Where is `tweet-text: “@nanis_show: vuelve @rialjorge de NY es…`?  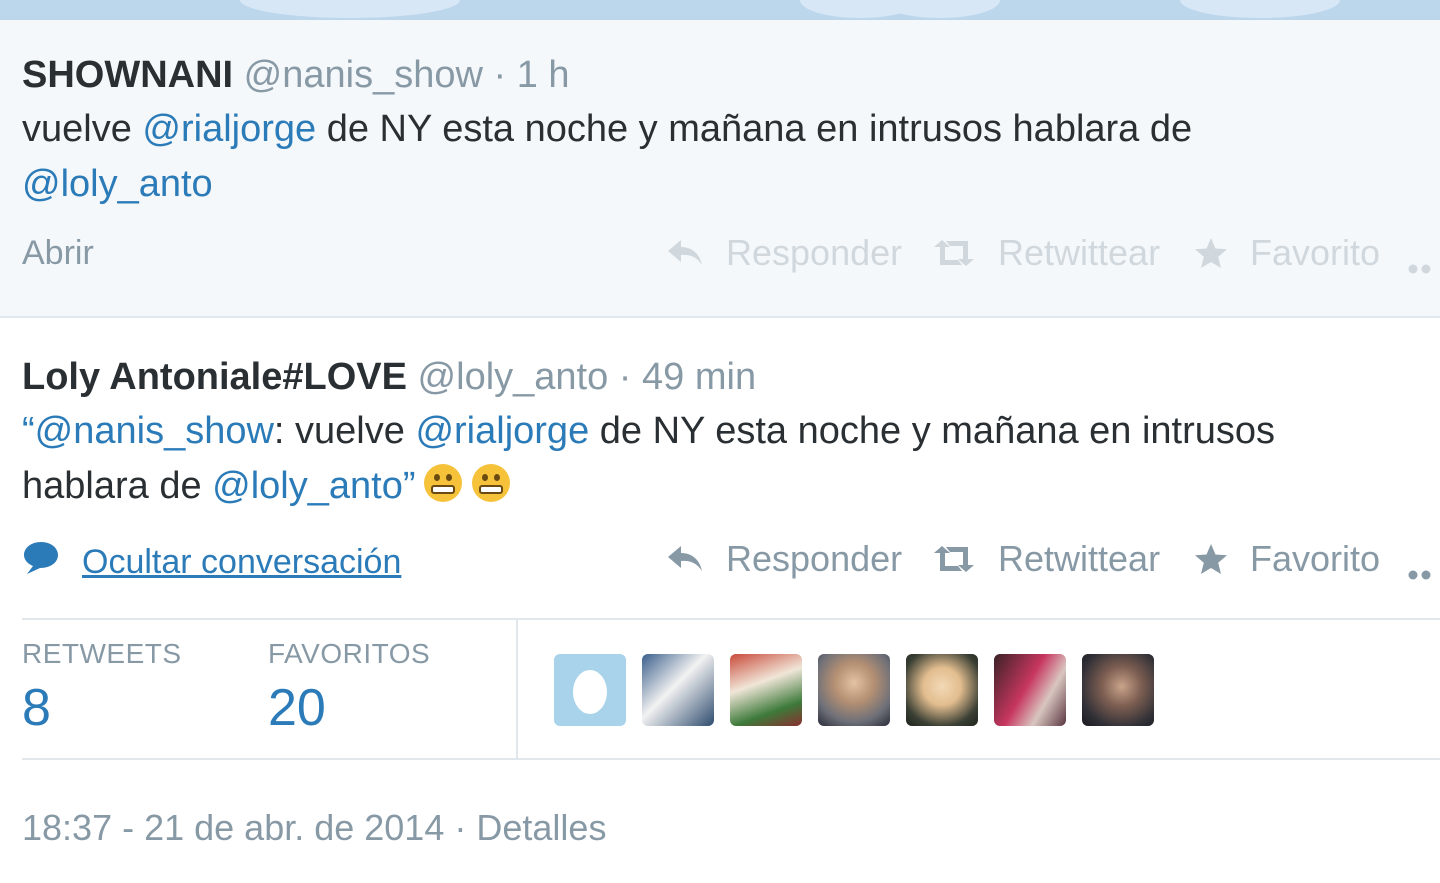 tweet-text: “@nanis_show: vuelve @rialjorge de NY es… is located at coordinates (722, 459).